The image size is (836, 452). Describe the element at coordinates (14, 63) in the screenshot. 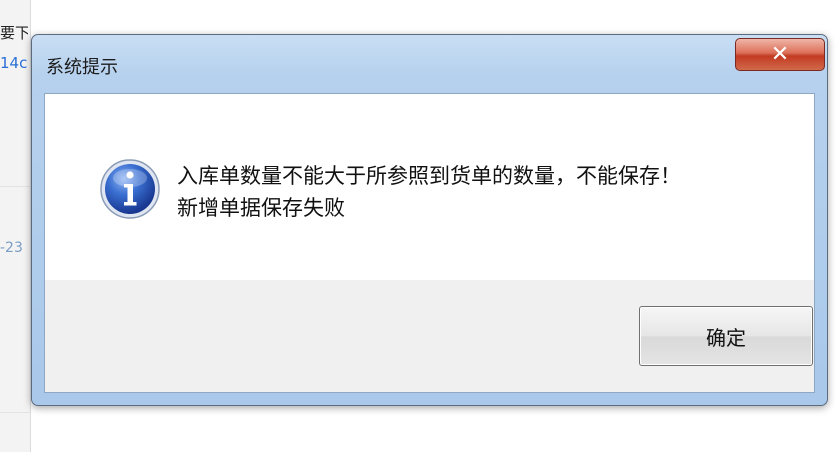

I see `background-link-fragment: 14c` at that location.